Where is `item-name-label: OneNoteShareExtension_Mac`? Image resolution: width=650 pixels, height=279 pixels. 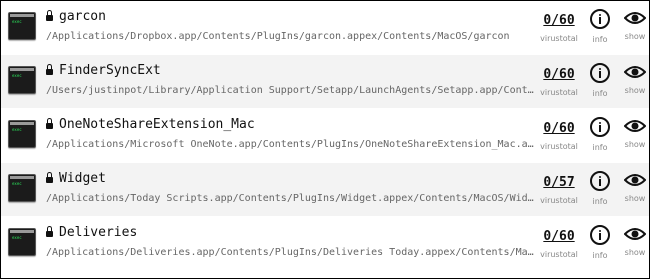
item-name-label: OneNoteShareExtension_Mac is located at coordinates (157, 124).